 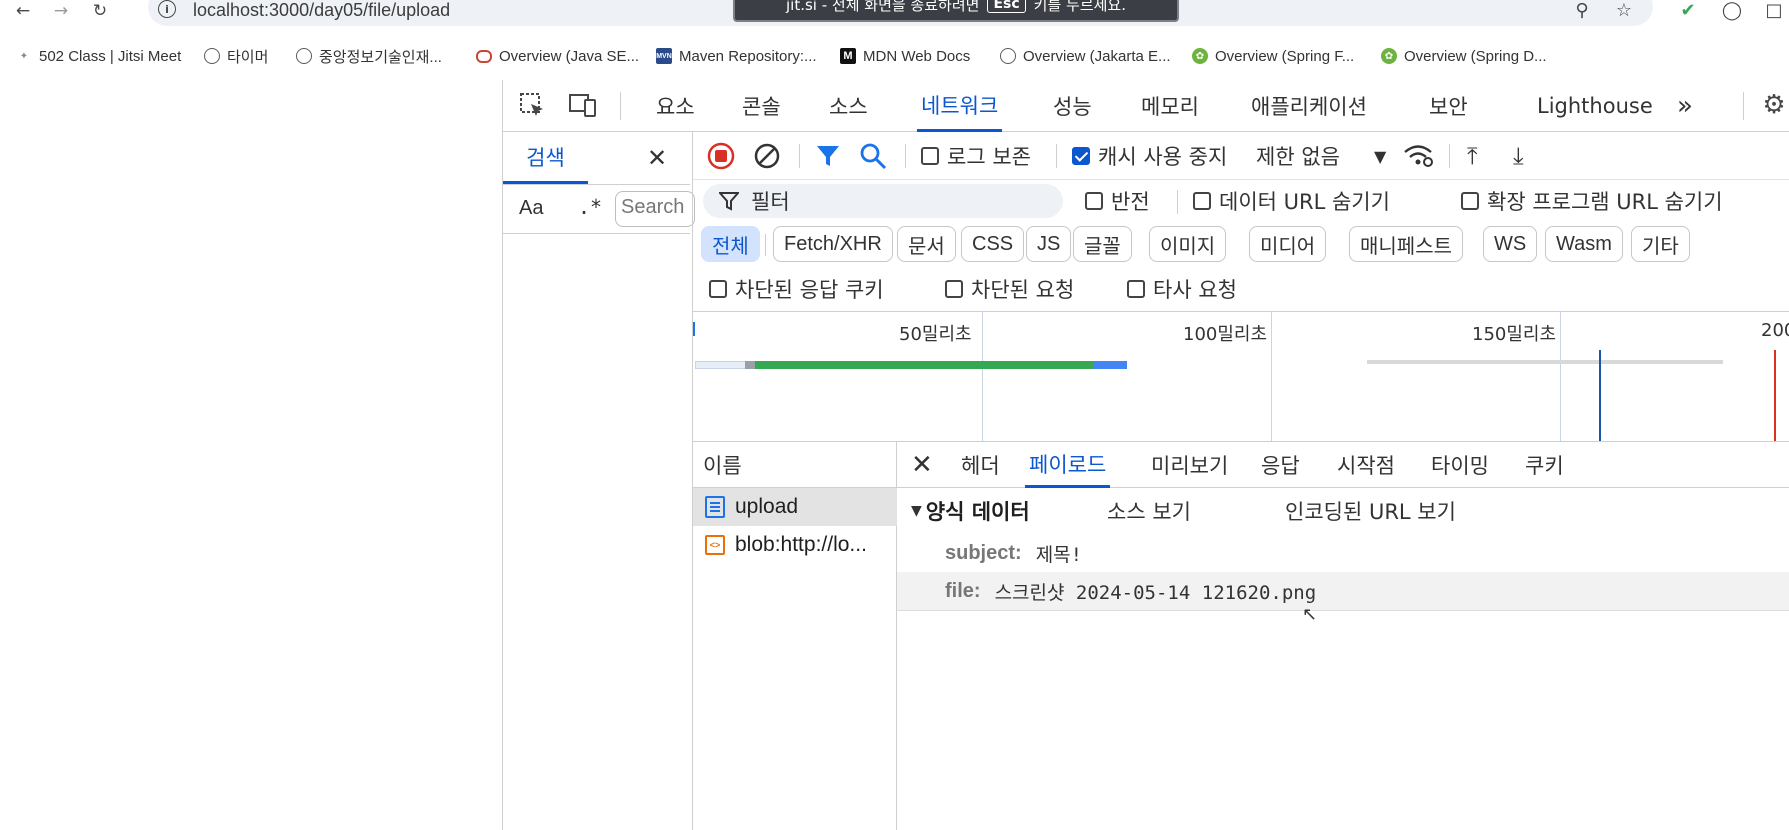 What do you see at coordinates (675, 106) in the screenshot?
I see `tab-elements: 요소` at bounding box center [675, 106].